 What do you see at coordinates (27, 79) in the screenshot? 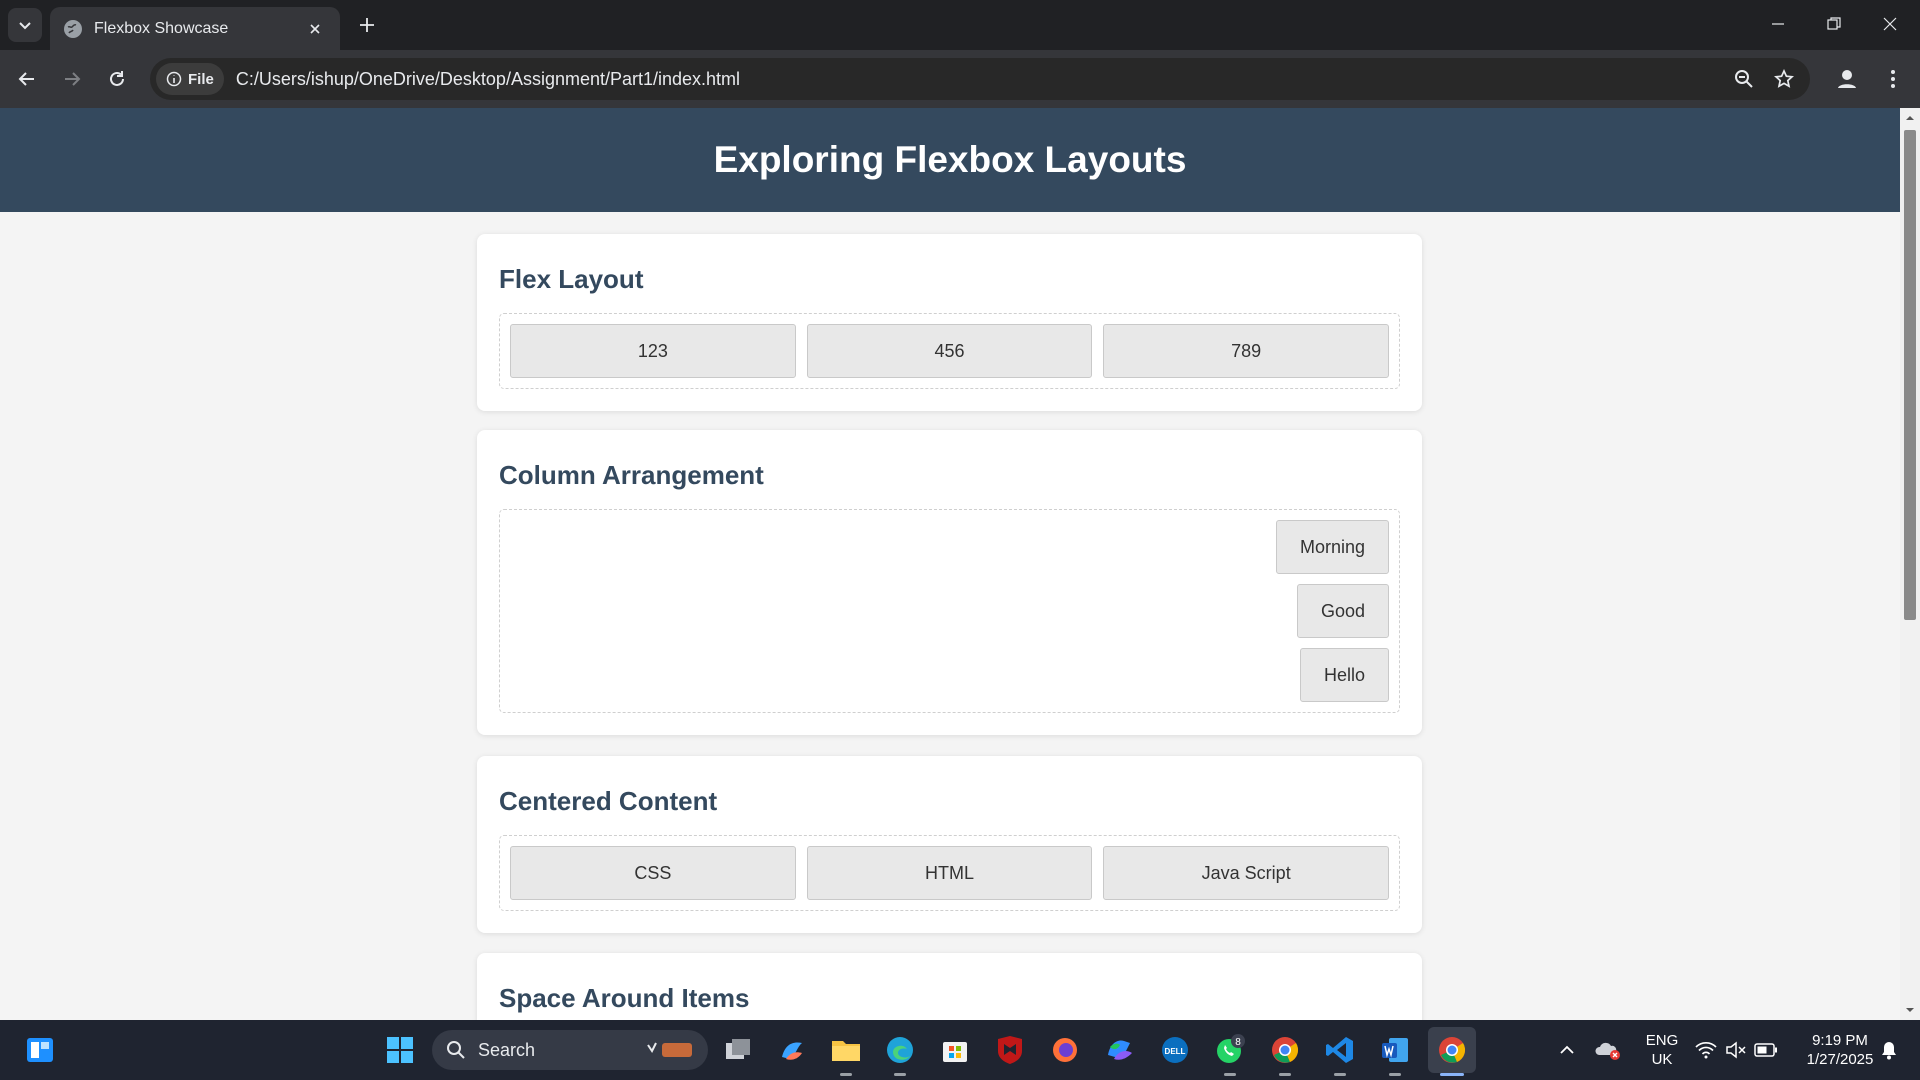
I see `back-arrow-icon` at bounding box center [27, 79].